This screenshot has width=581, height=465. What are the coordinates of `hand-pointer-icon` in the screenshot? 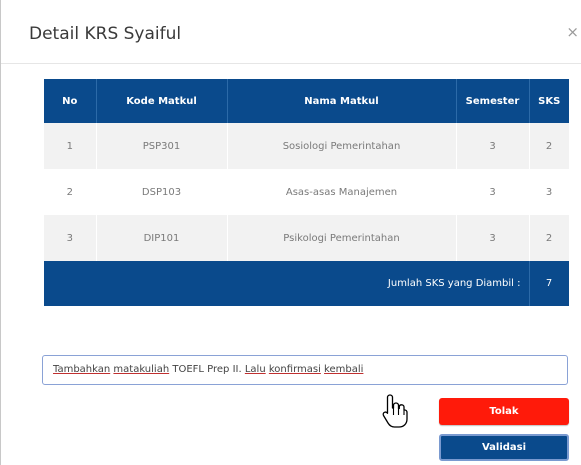 It's located at (395, 411).